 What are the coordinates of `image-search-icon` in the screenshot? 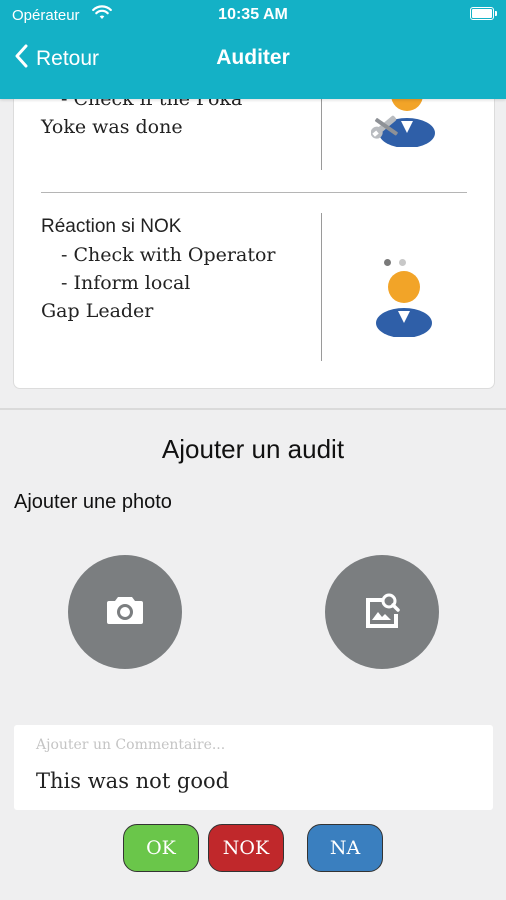 It's located at (382, 612).